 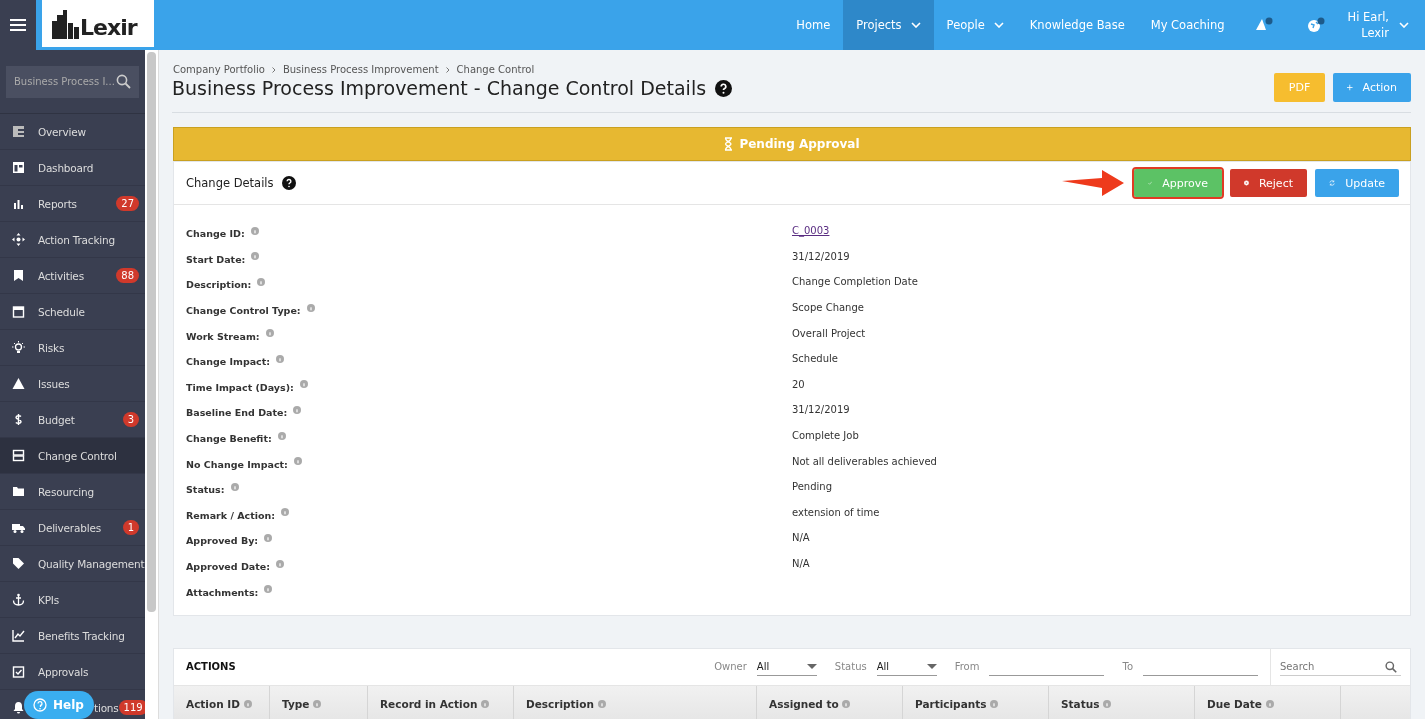 I want to click on sidebar-label: Reports, so click(x=57, y=203).